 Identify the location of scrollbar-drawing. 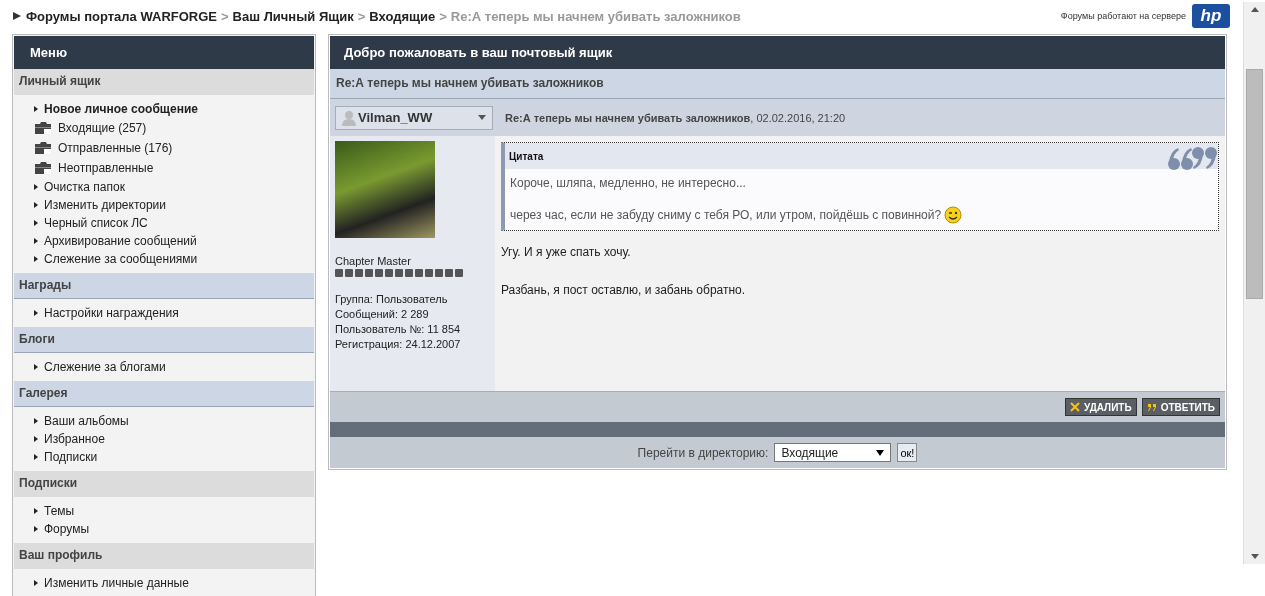
(1254, 283).